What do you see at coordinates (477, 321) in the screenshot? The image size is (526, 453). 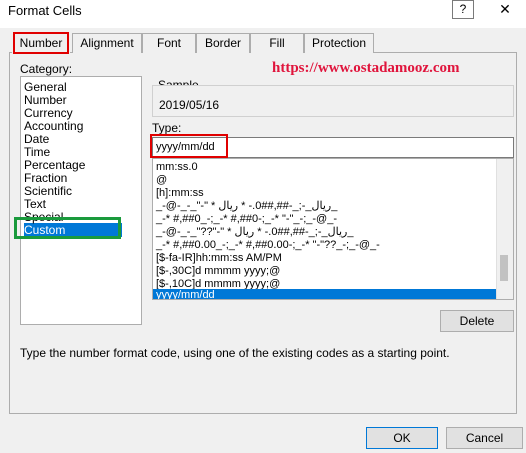 I see `delete-button: Delete` at bounding box center [477, 321].